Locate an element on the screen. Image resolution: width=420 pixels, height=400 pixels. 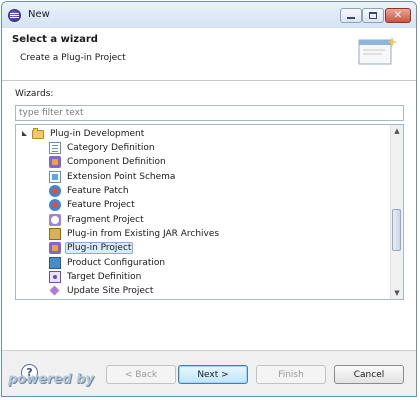
title-bar: New ✕ is located at coordinates (209, 15).